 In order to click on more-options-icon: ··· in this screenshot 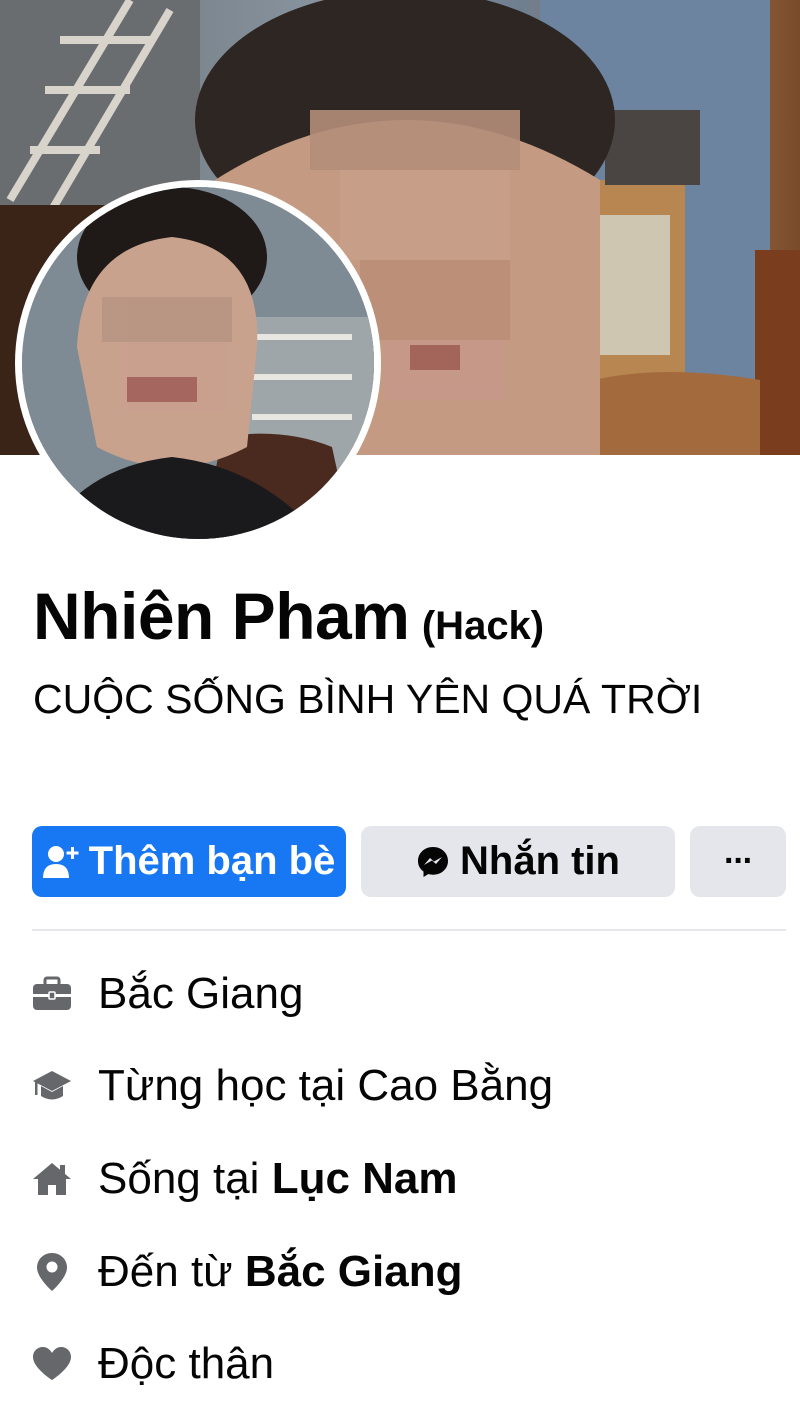, I will do `click(739, 861)`.